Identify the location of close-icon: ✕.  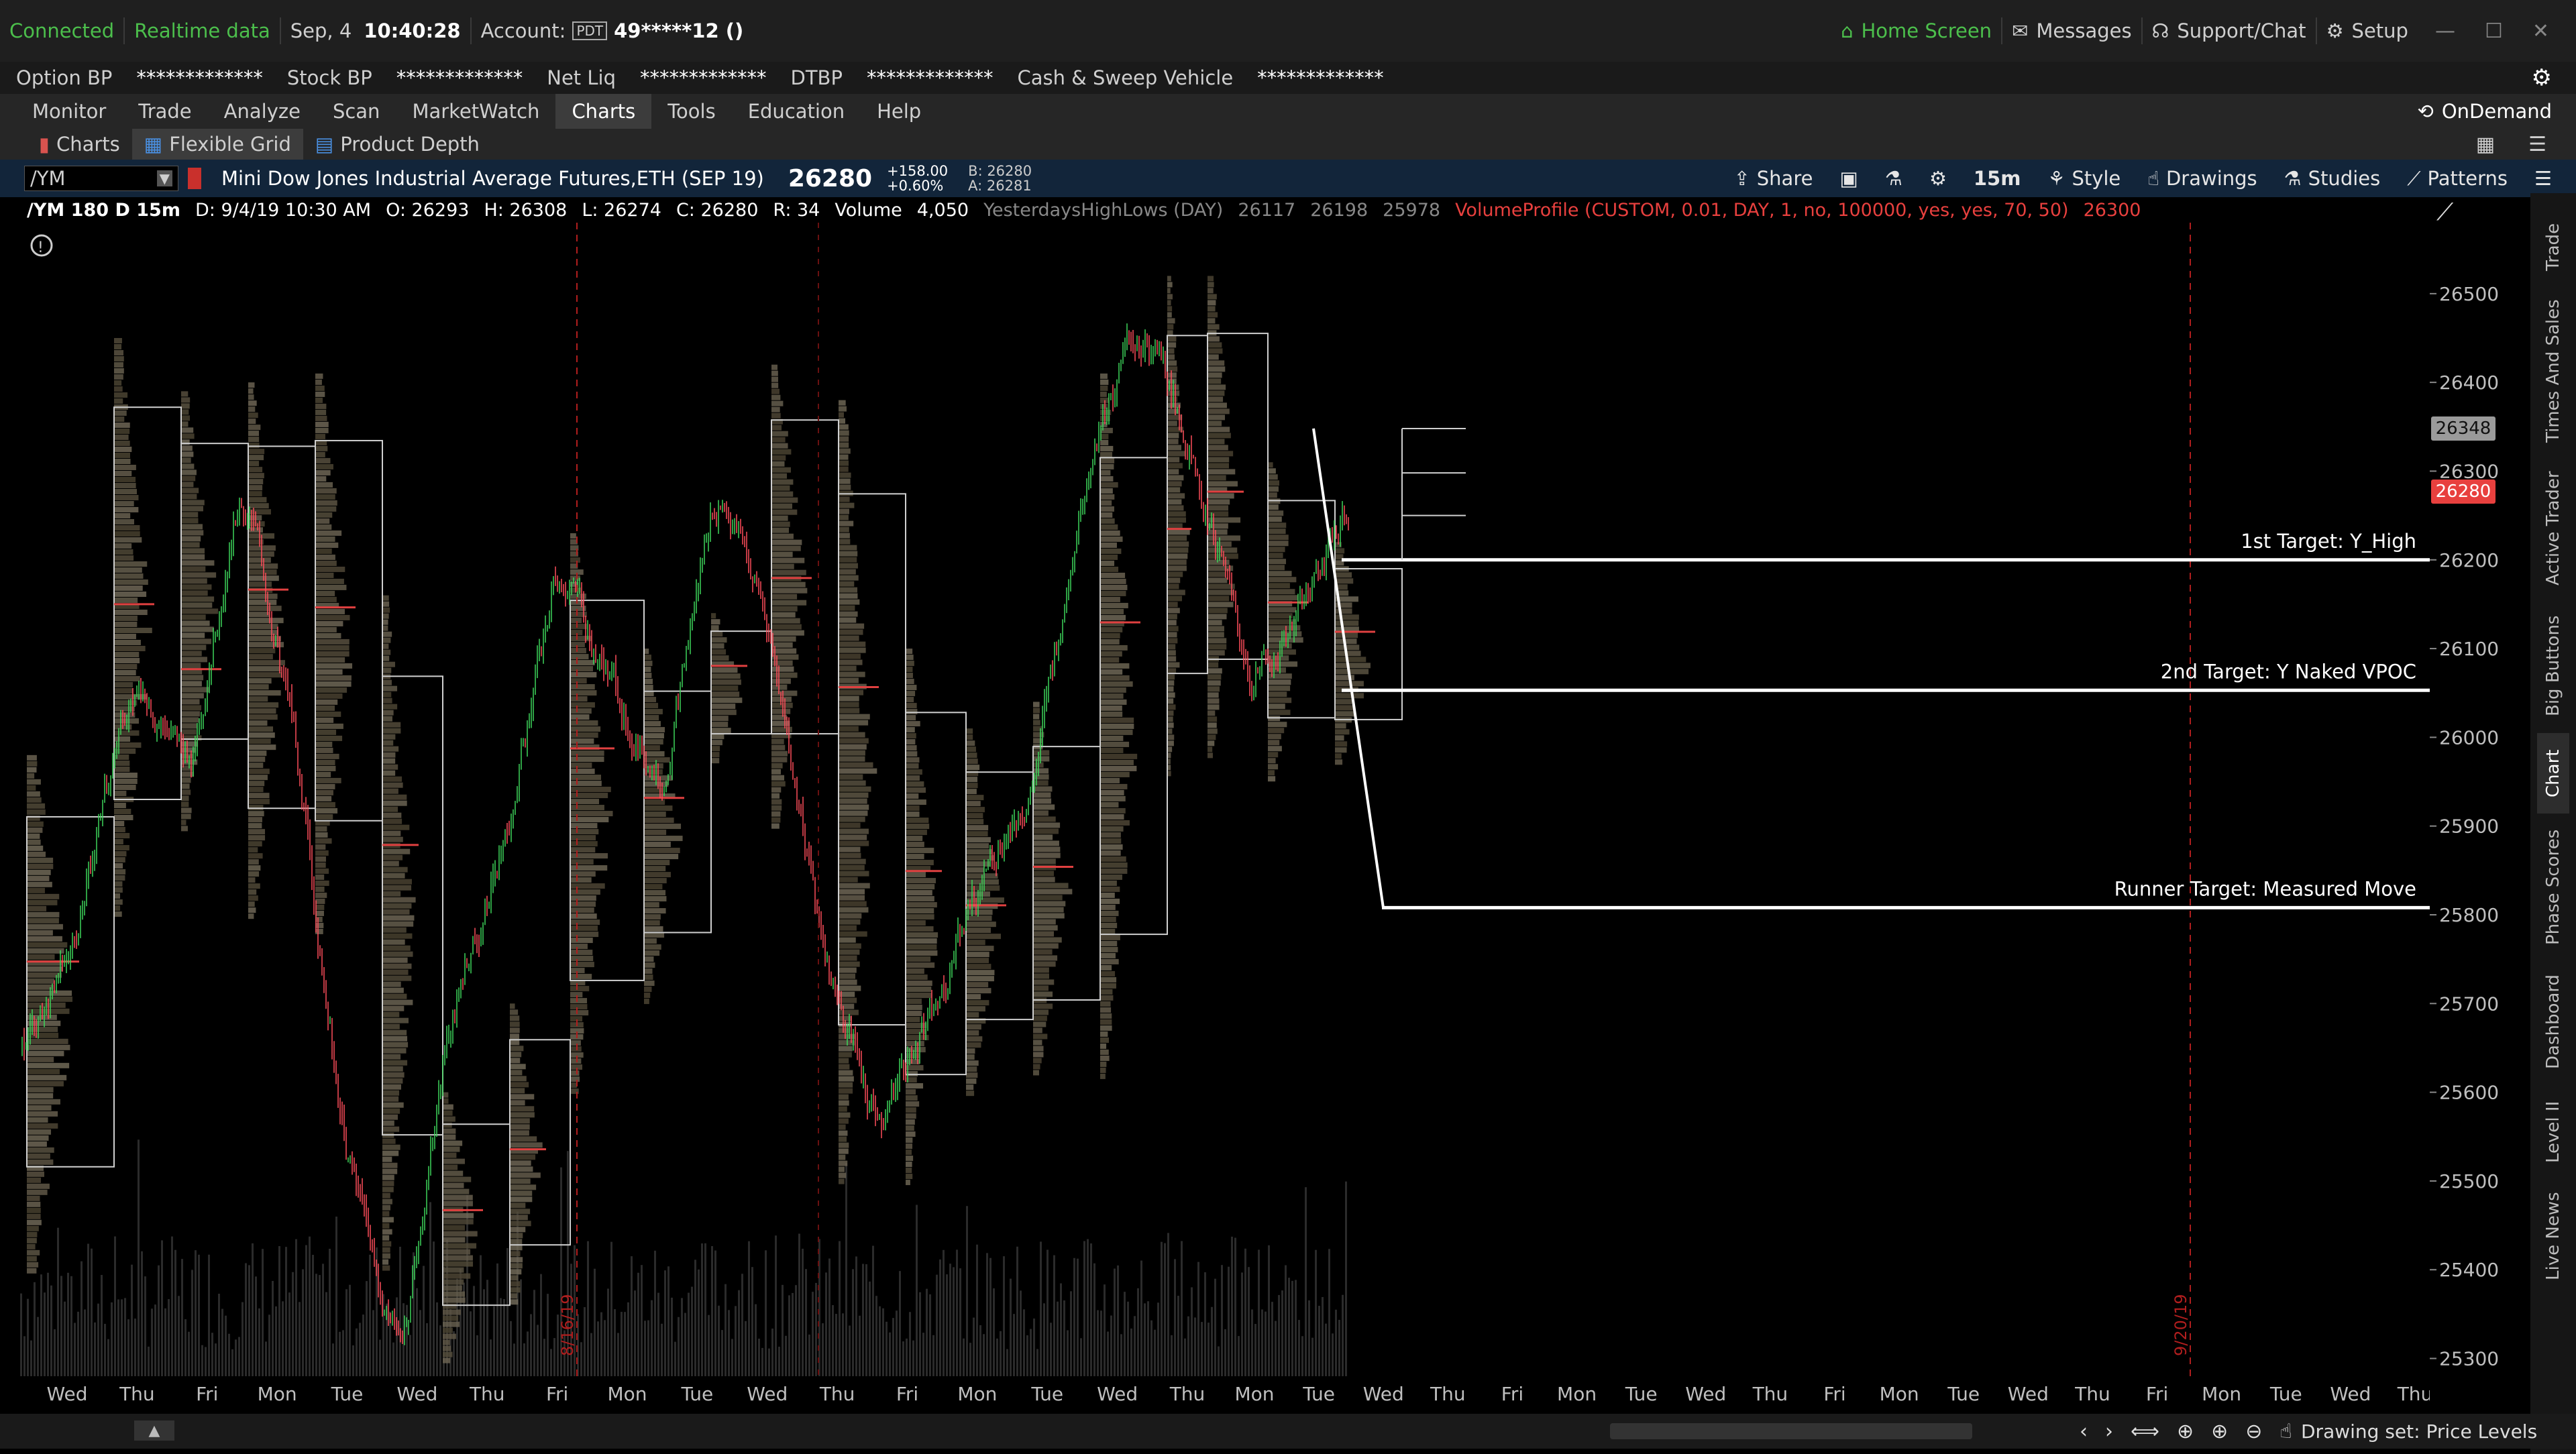
(2540, 31).